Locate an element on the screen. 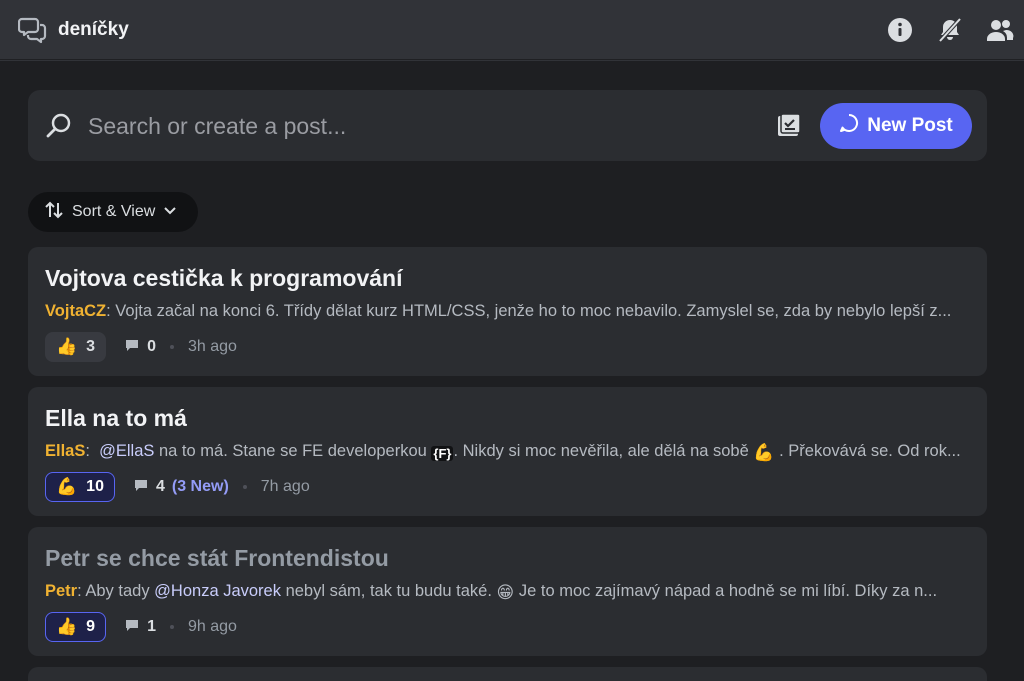 The width and height of the screenshot is (1024, 681). search-input is located at coordinates (388, 126).